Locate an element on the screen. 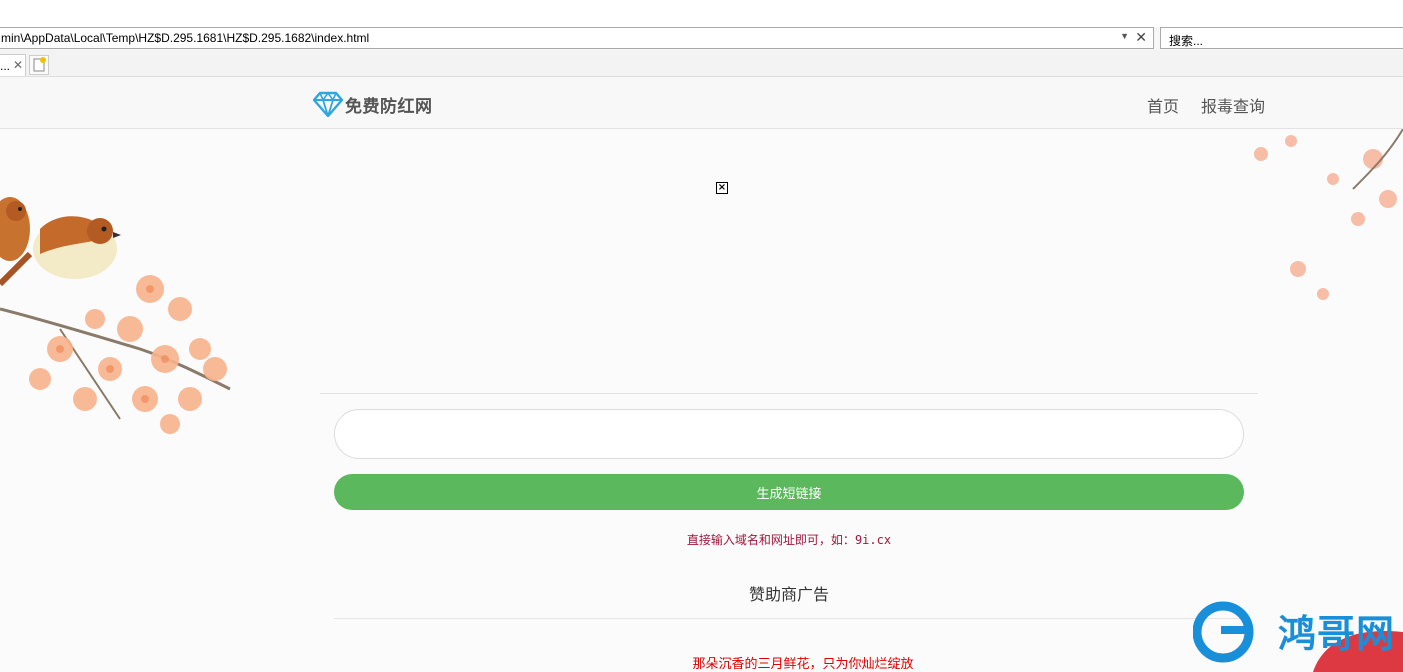  nav-virus-check: 报毒查询 is located at coordinates (1233, 105).